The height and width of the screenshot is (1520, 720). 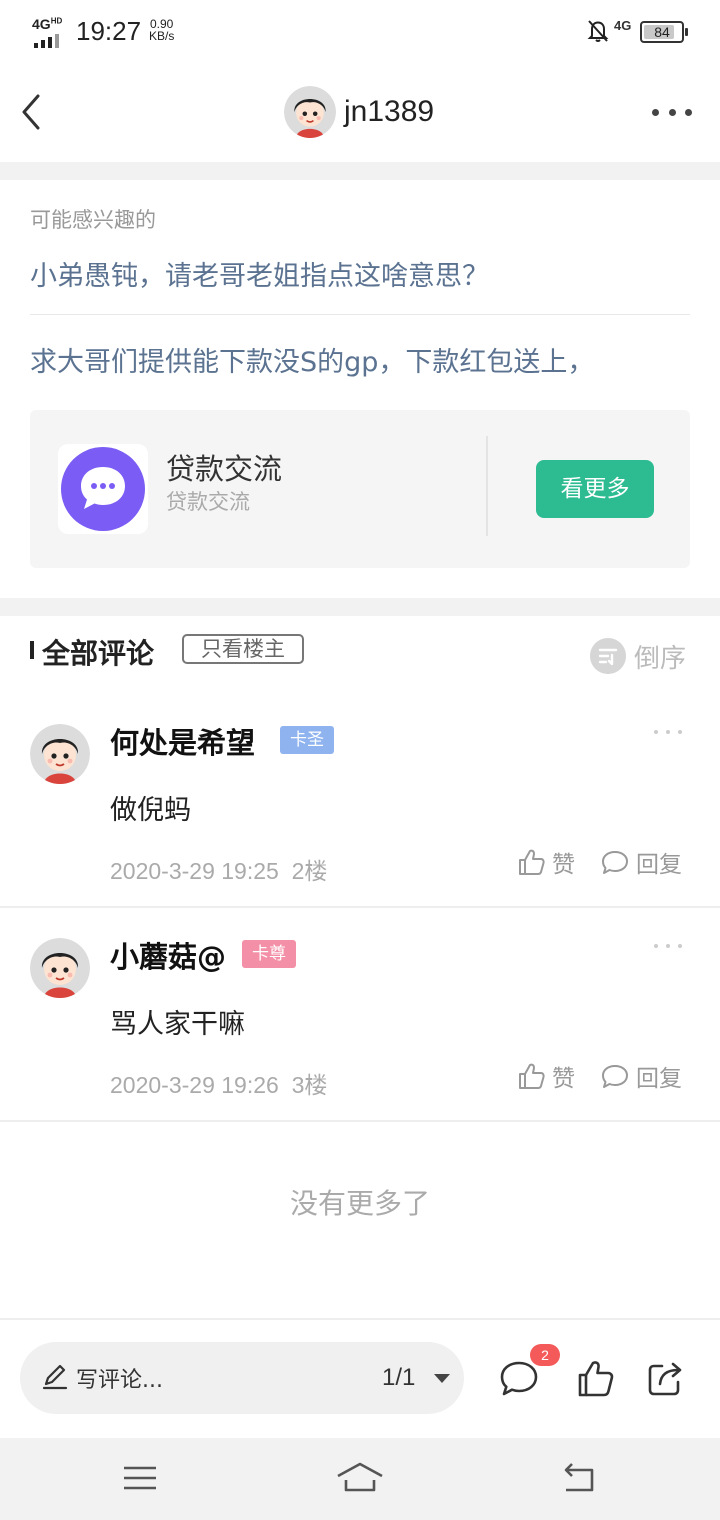 I want to click on end-of-list-text: 没有更多了, so click(x=359, y=1203).